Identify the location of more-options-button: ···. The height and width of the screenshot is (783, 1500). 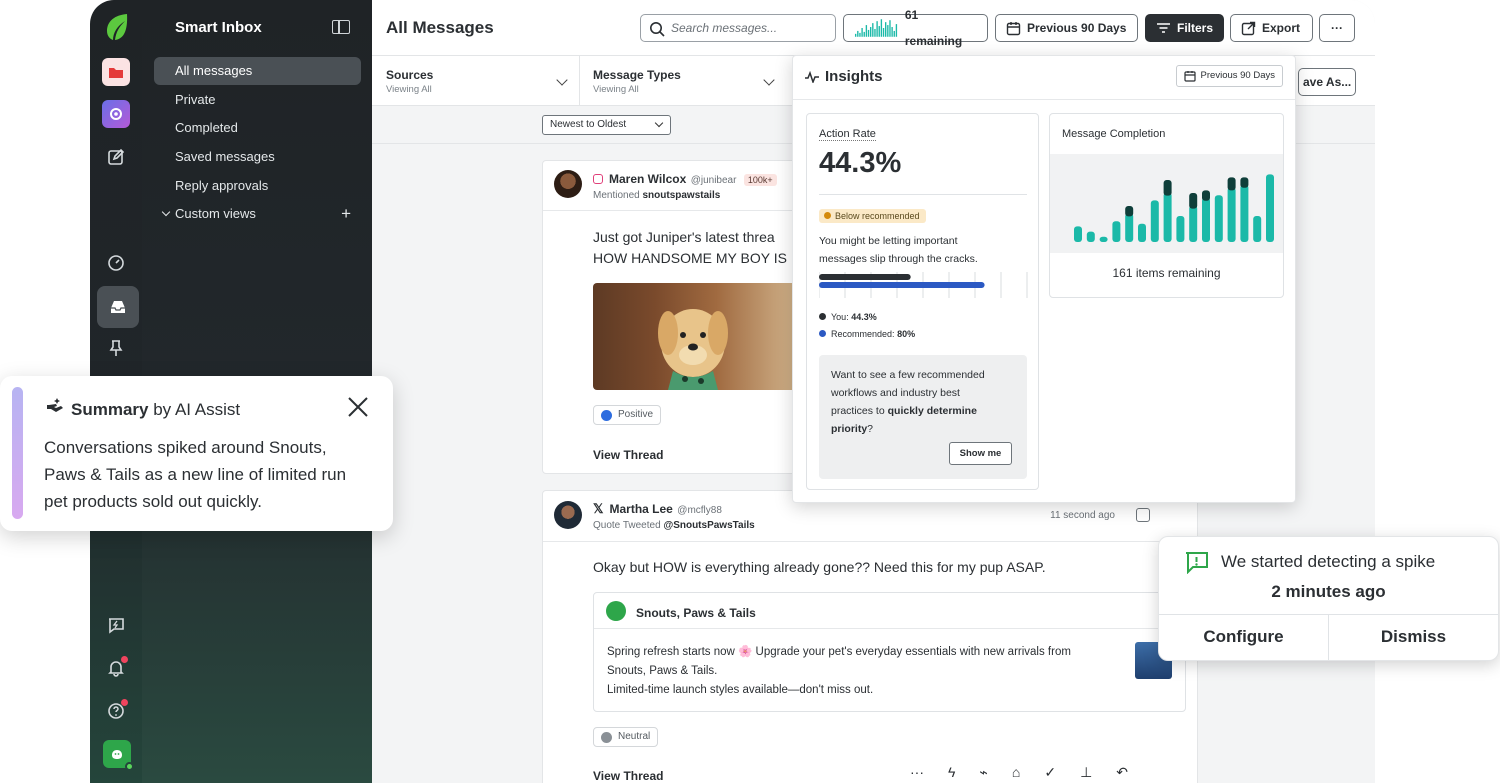
(1337, 28).